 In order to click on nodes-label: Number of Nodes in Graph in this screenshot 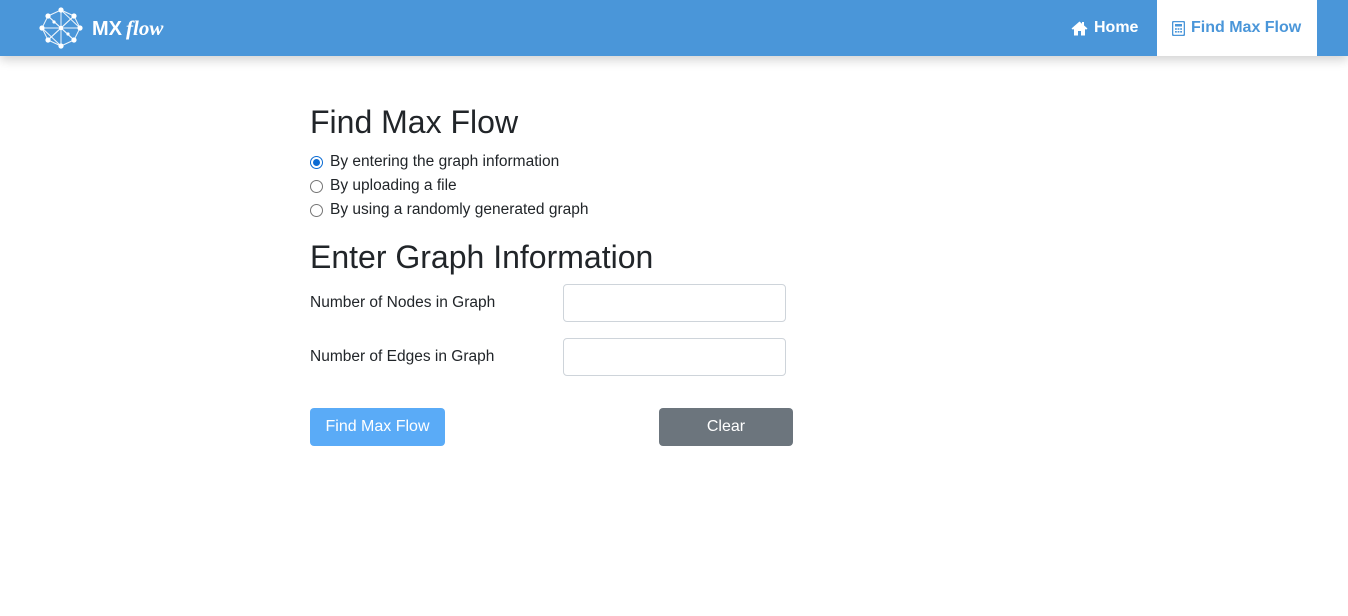, I will do `click(403, 302)`.